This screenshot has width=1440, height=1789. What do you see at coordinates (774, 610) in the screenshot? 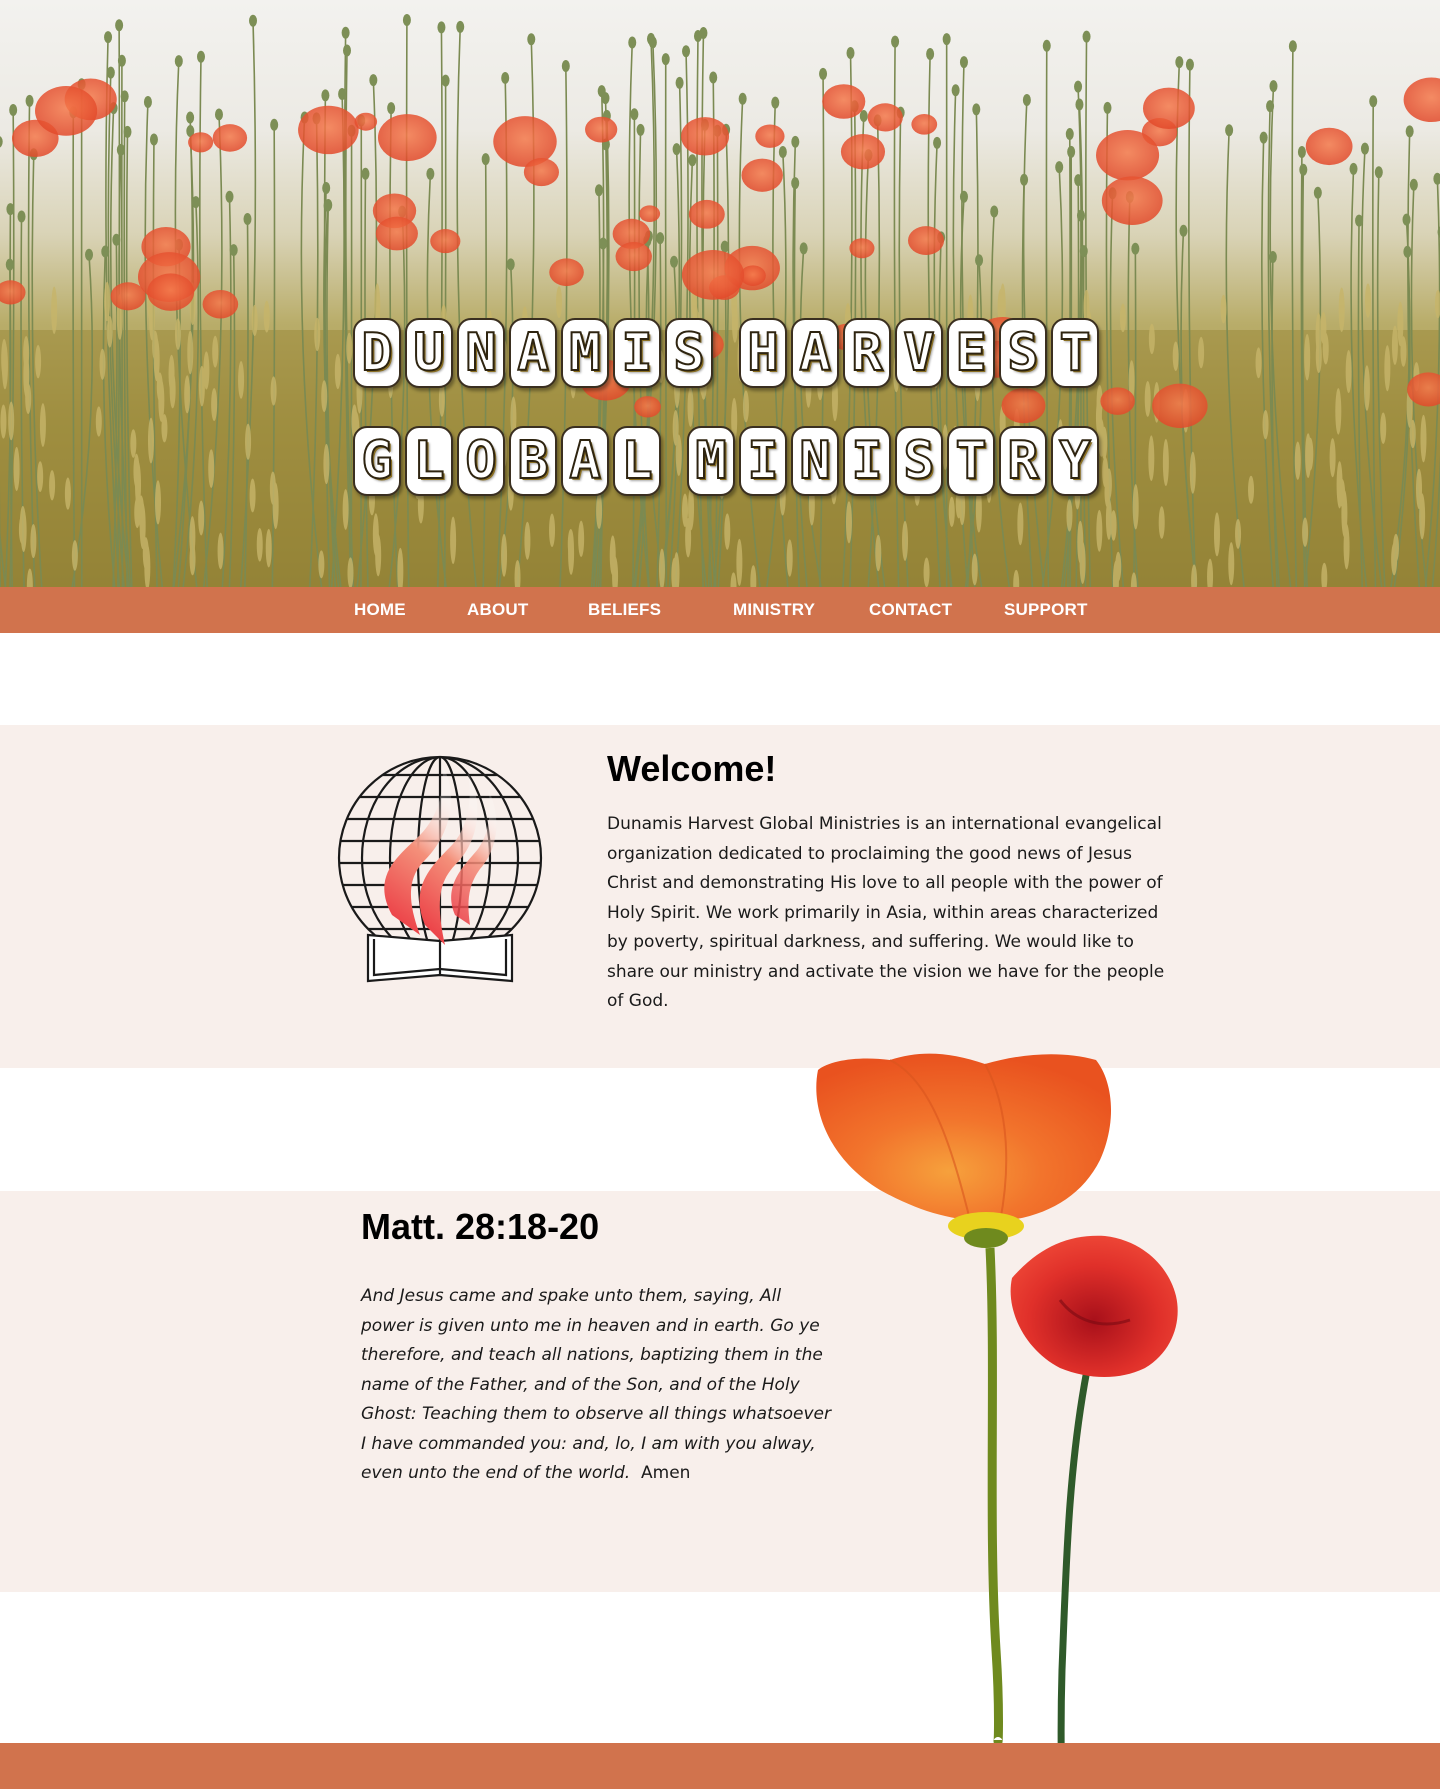
I see `nav-ministry: MINISTRY` at bounding box center [774, 610].